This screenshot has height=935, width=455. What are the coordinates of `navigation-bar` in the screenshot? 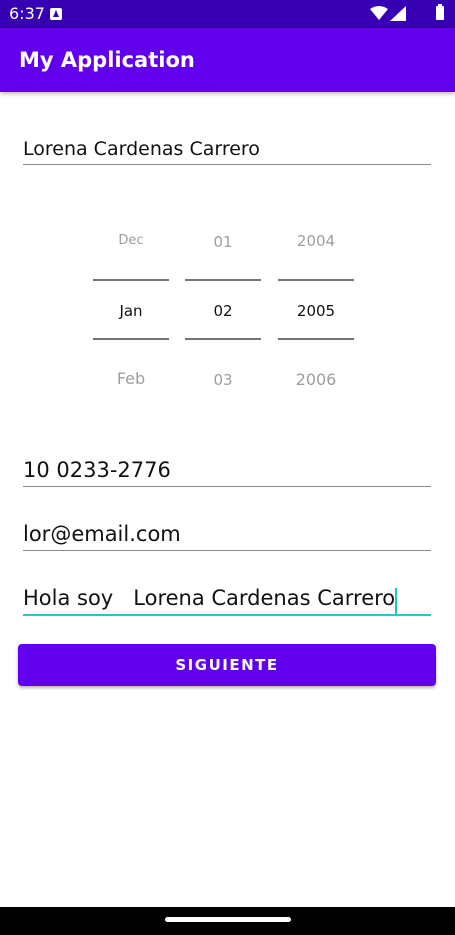 It's located at (227, 921).